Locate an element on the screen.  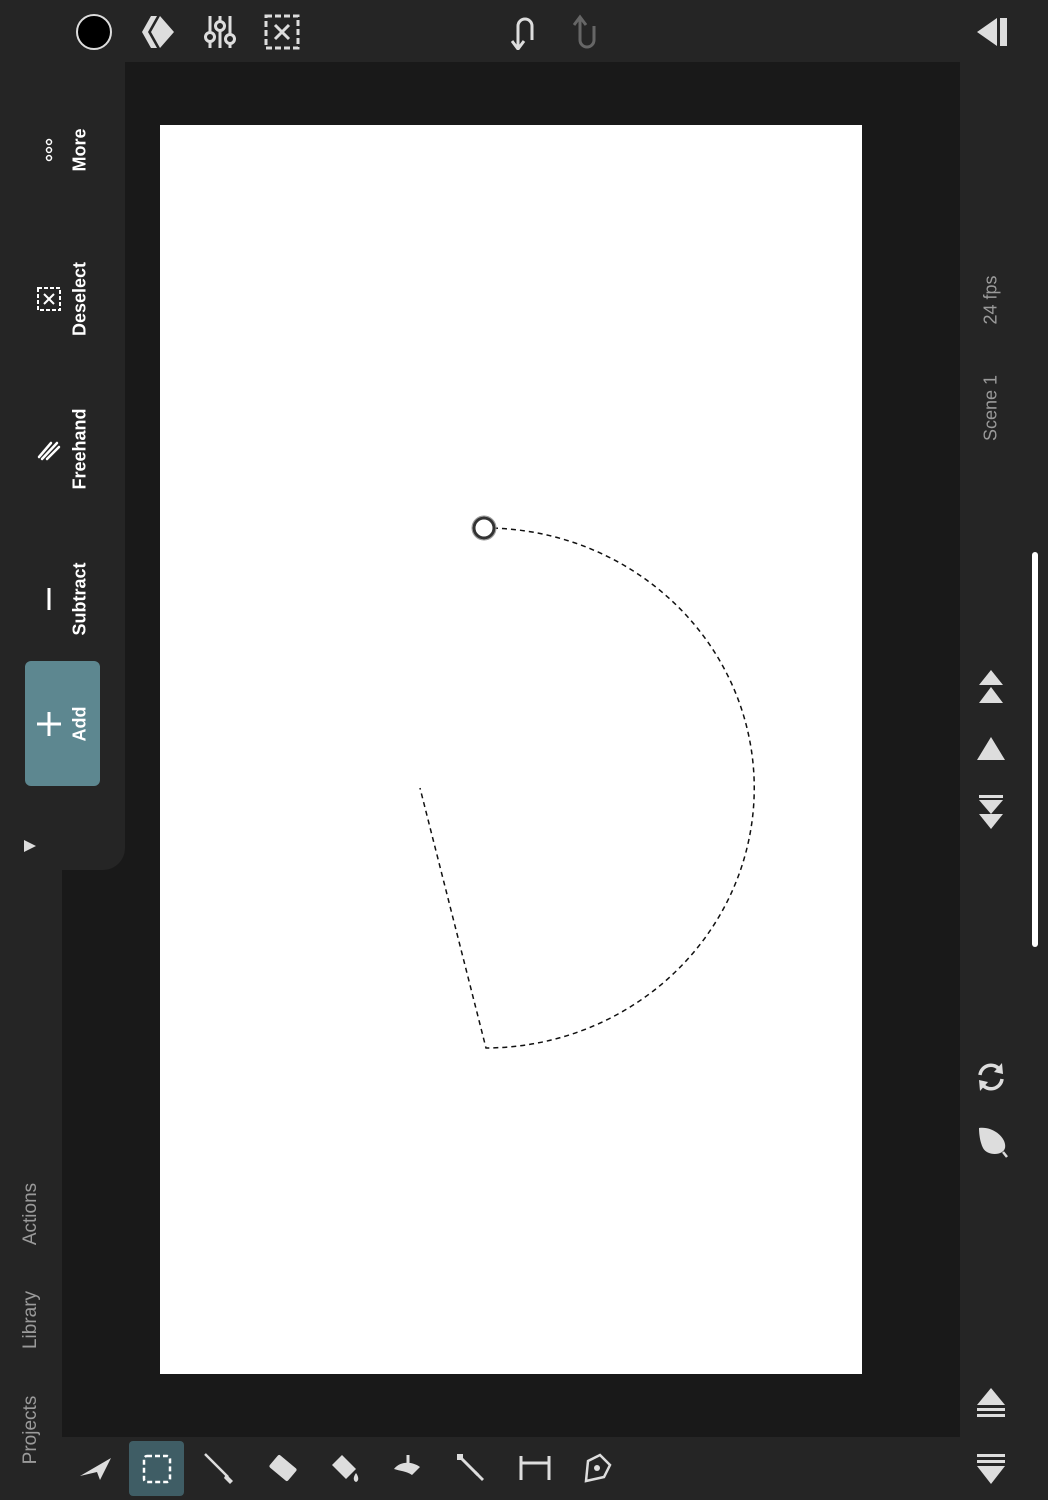
add-tool-label: Add is located at coordinates (79, 723).